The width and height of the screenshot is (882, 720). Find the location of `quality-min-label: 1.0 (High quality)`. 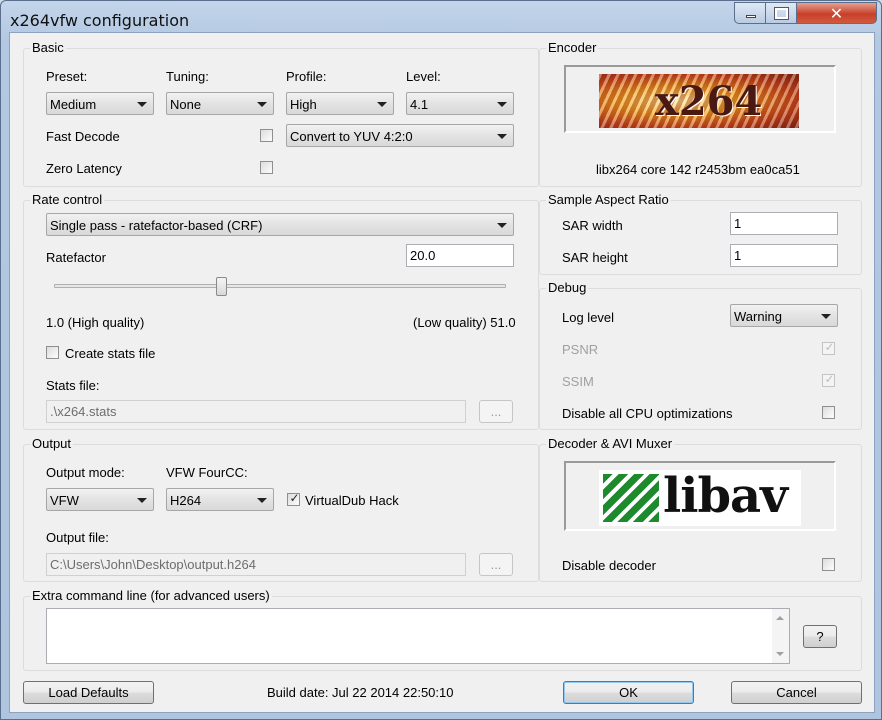

quality-min-label: 1.0 (High quality) is located at coordinates (95, 322).